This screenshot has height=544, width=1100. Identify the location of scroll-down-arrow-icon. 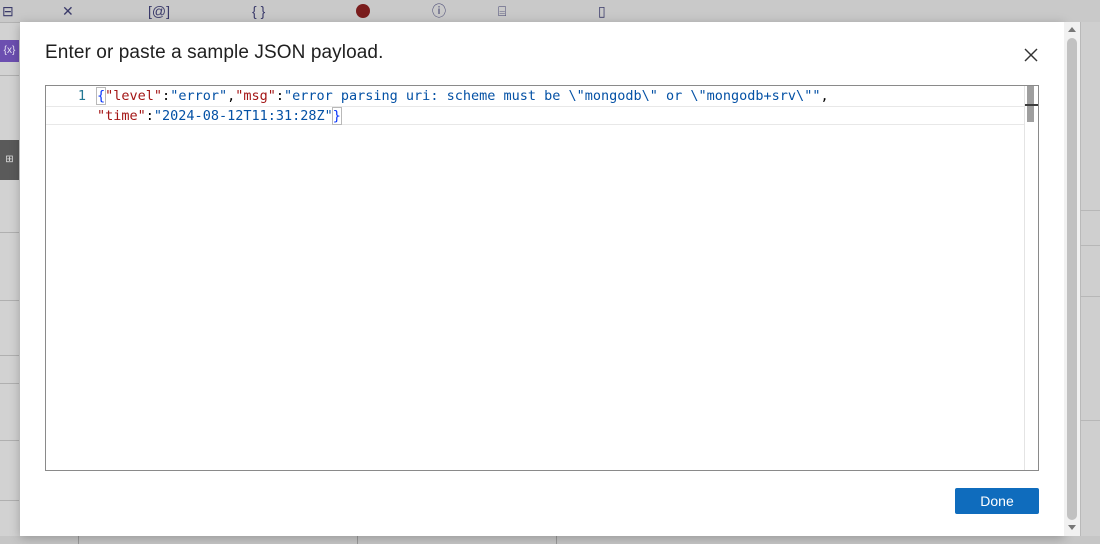
(1072, 527).